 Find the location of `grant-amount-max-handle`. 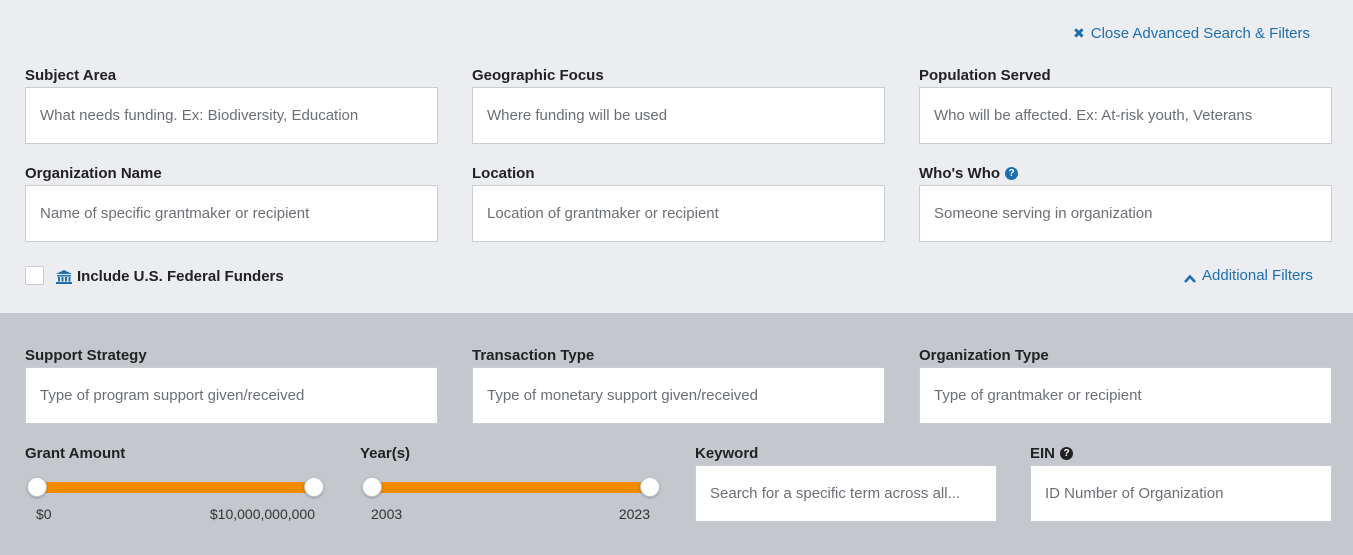

grant-amount-max-handle is located at coordinates (314, 487).